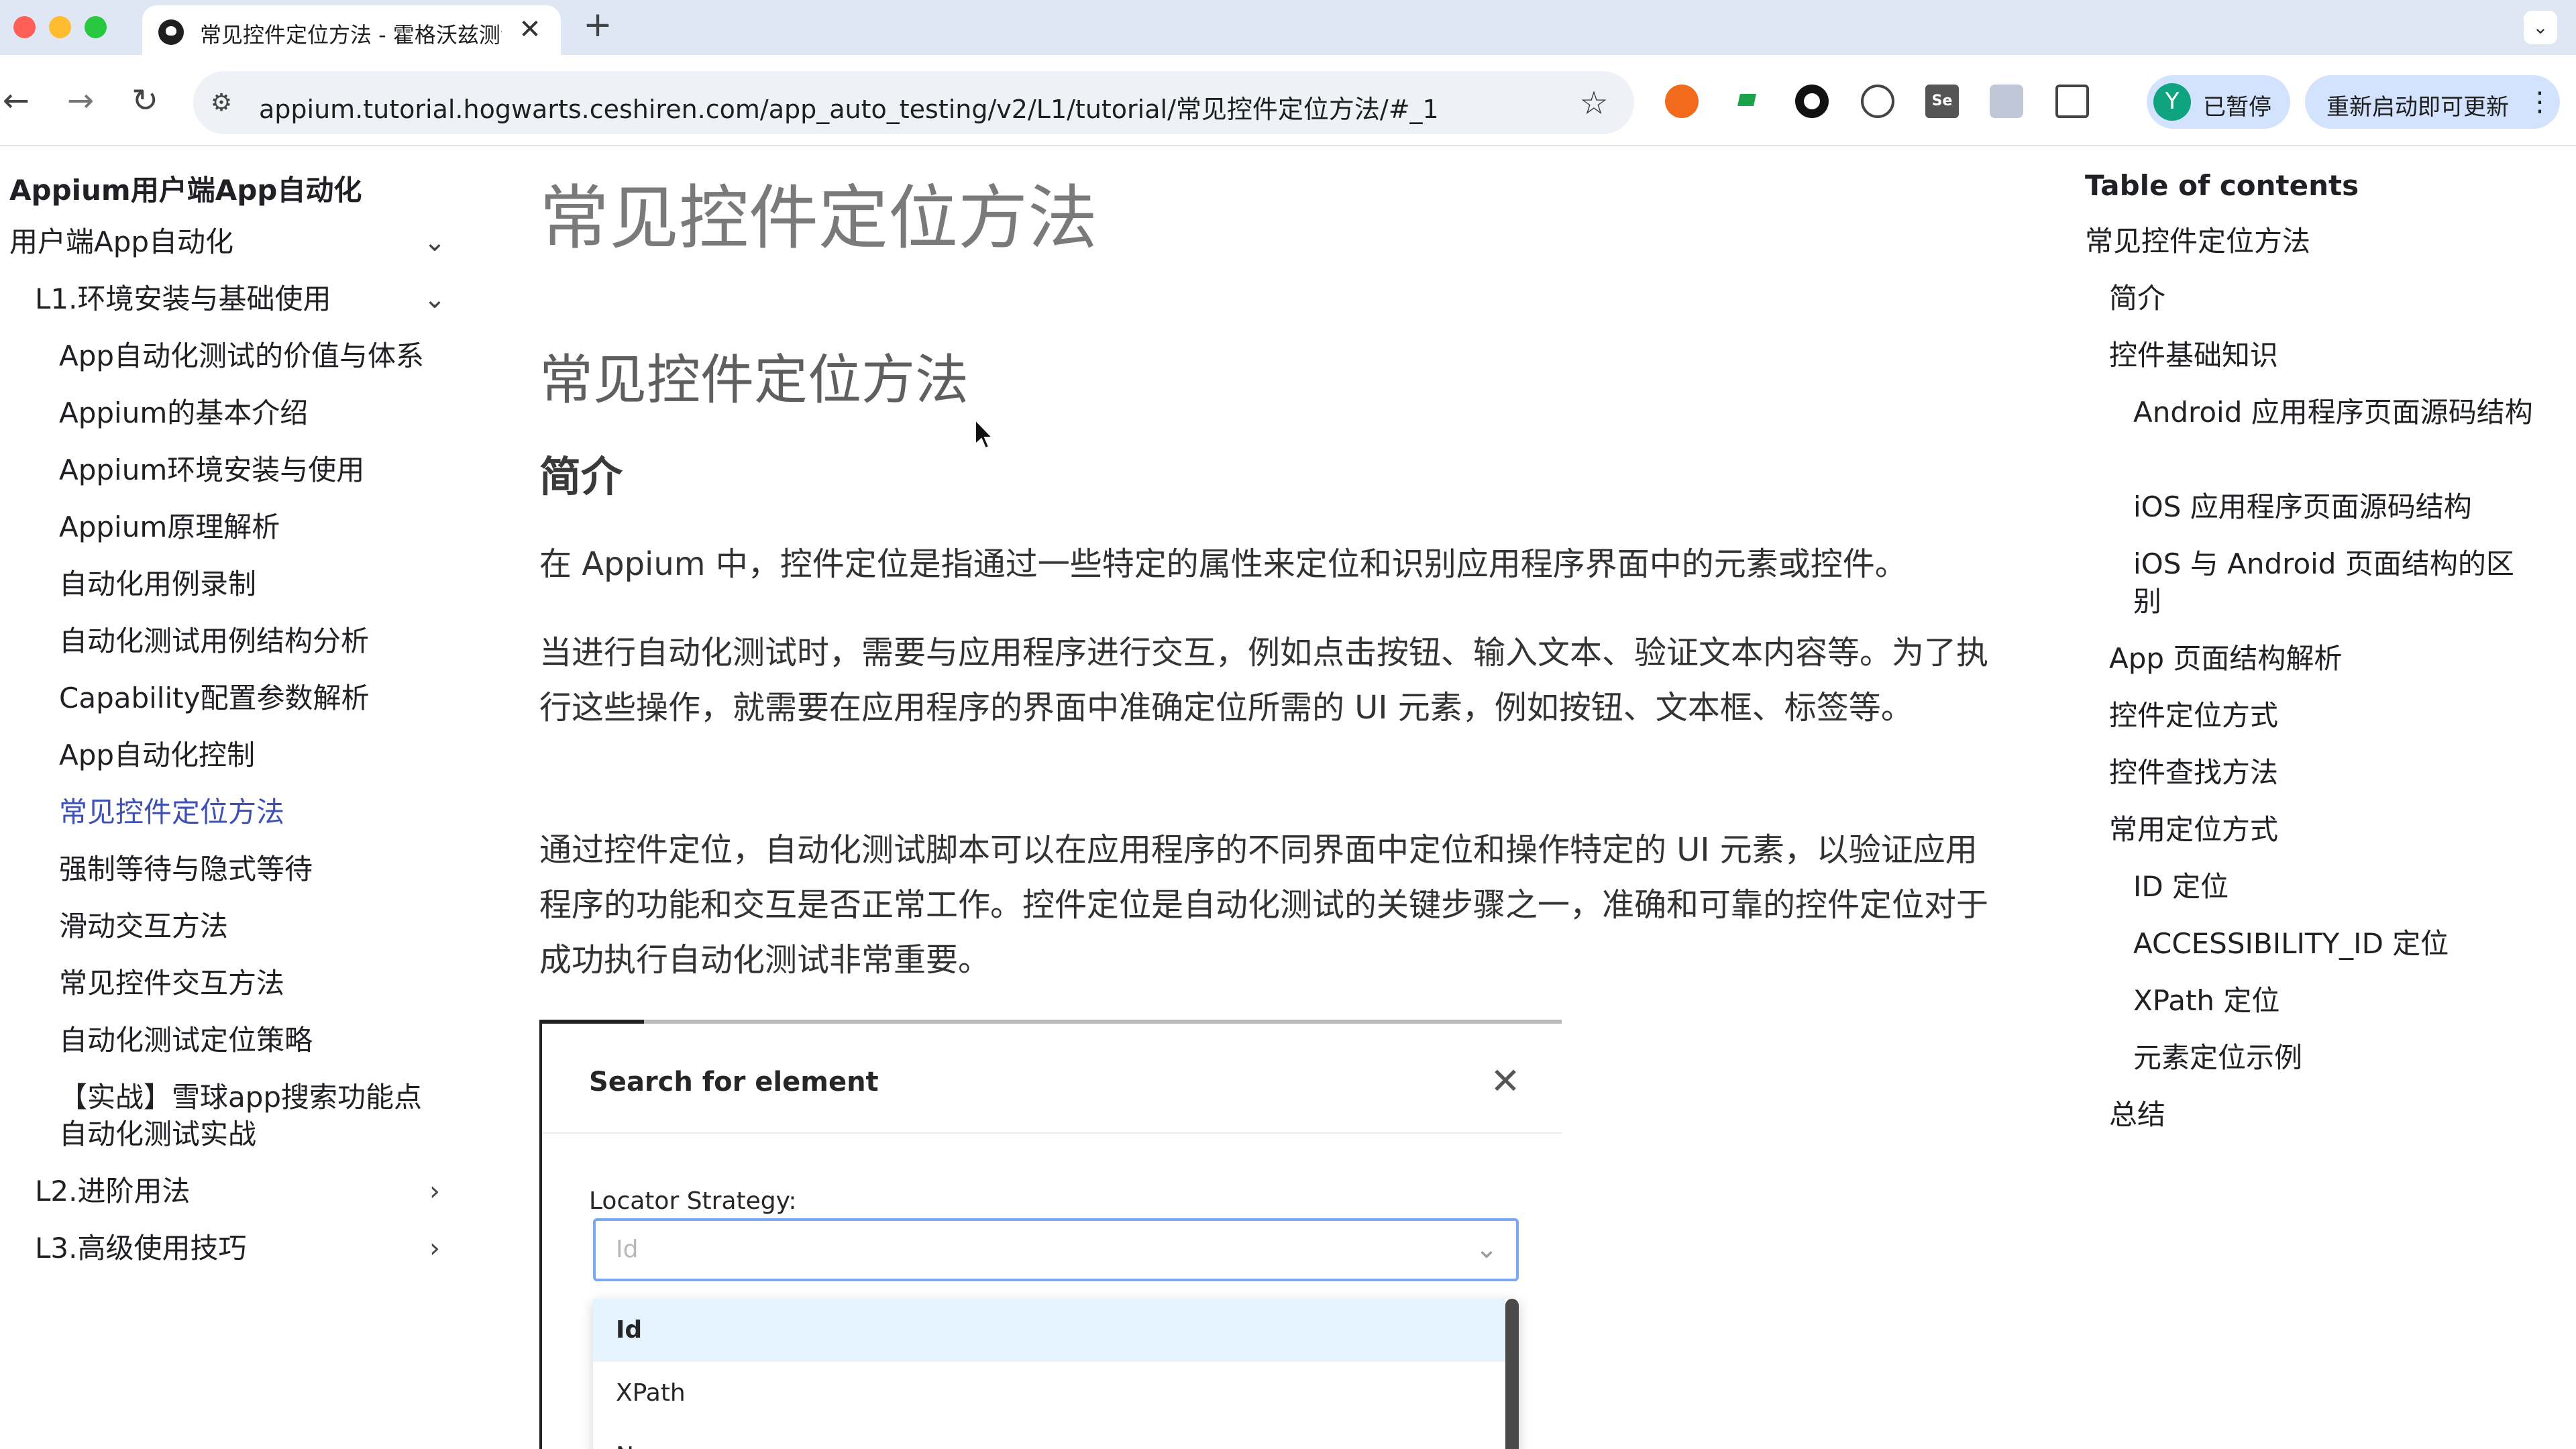  I want to click on reload-button: ↻, so click(145, 102).